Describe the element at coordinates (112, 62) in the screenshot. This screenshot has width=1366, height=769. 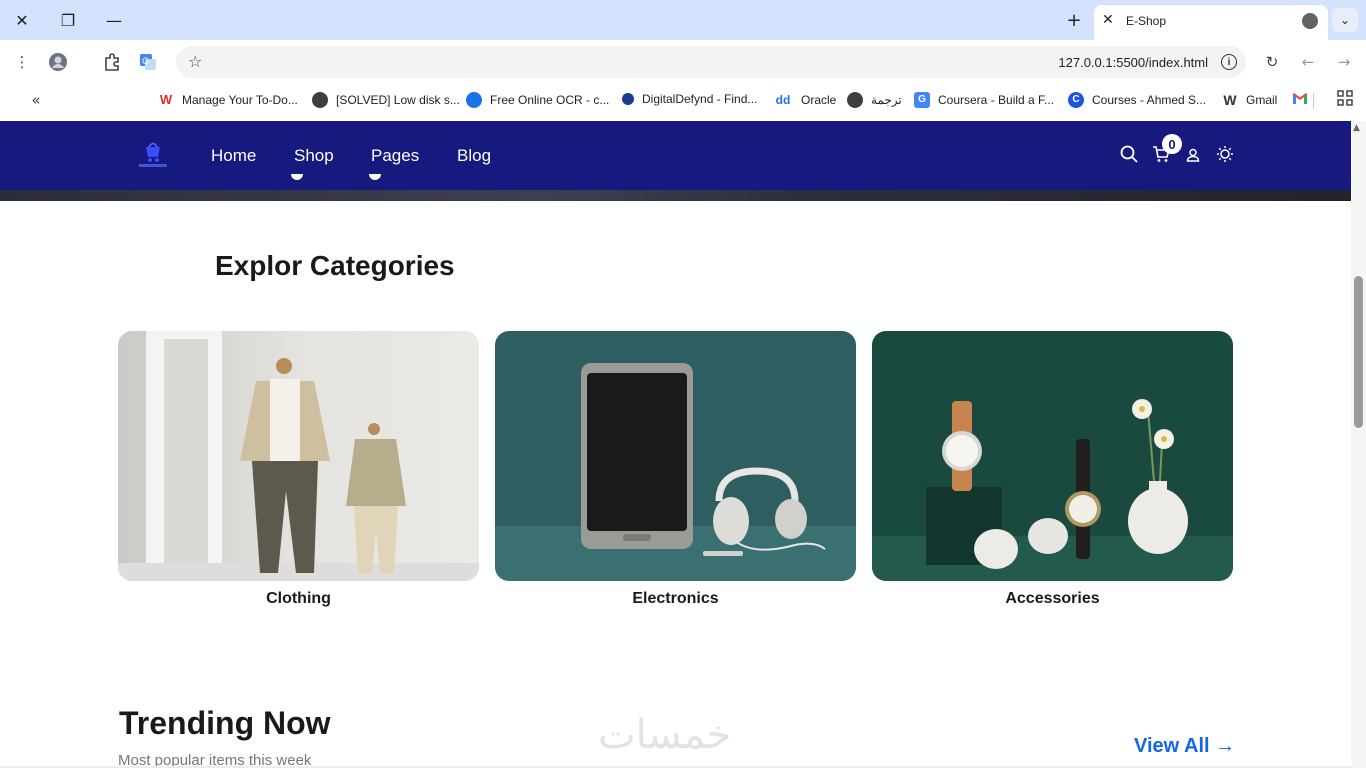
I see `extensions-icon` at that location.